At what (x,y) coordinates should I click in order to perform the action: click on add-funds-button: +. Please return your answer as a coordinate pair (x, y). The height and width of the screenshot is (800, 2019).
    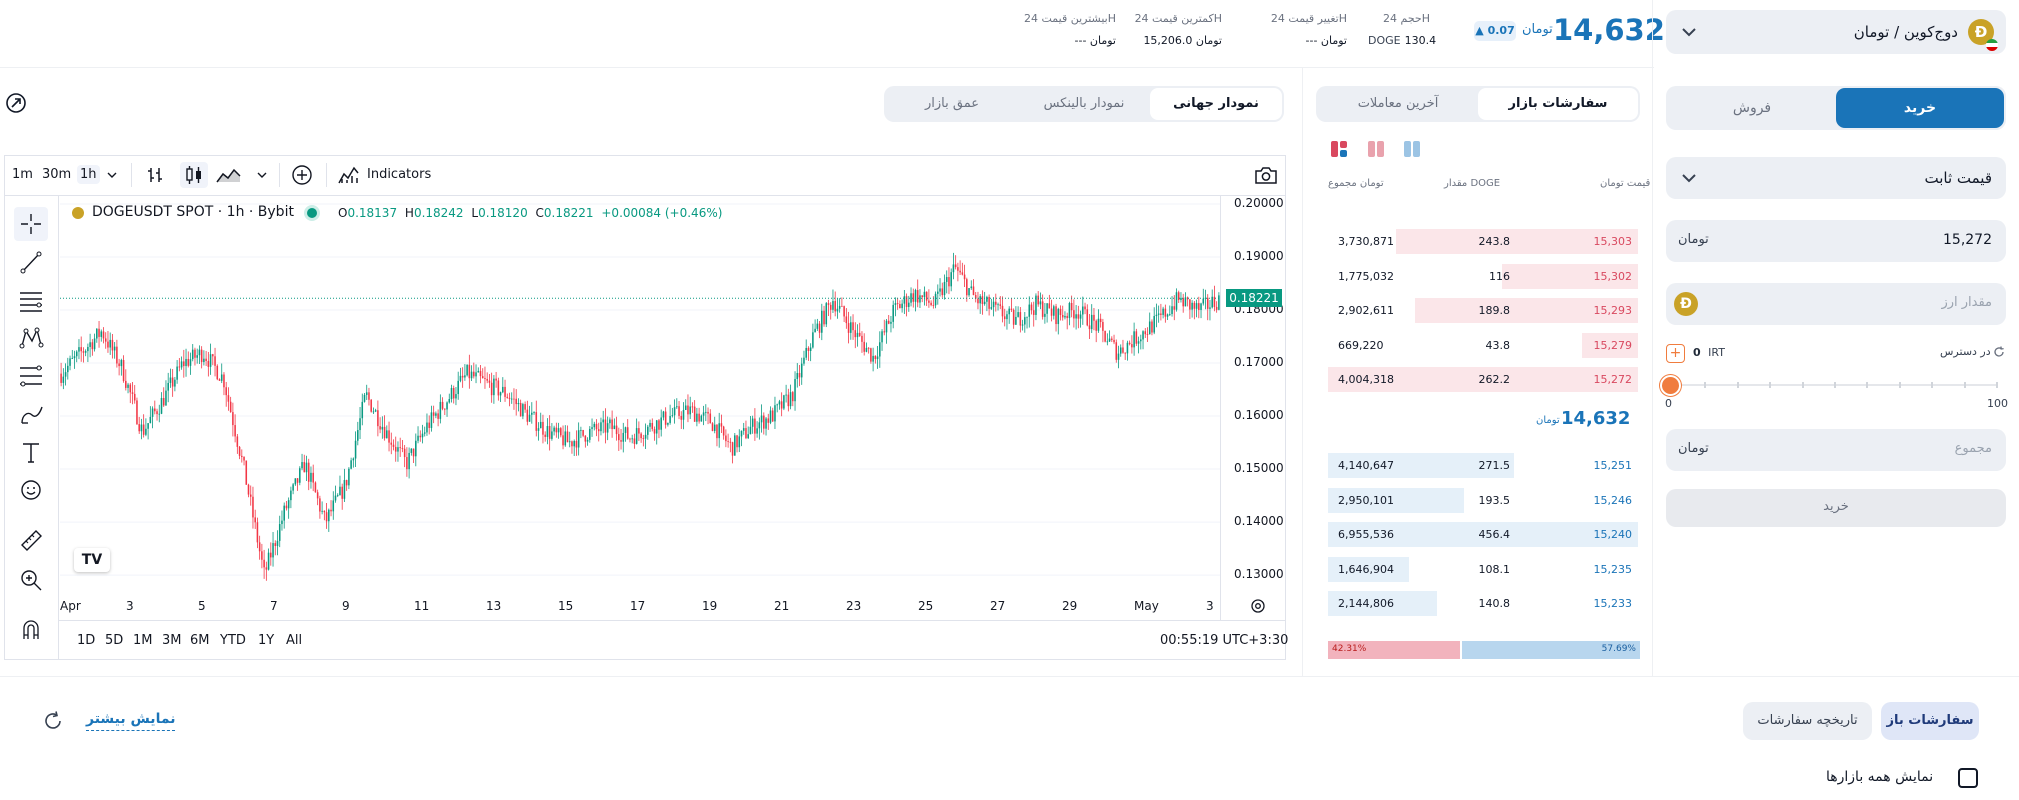
    Looking at the image, I should click on (1675, 353).